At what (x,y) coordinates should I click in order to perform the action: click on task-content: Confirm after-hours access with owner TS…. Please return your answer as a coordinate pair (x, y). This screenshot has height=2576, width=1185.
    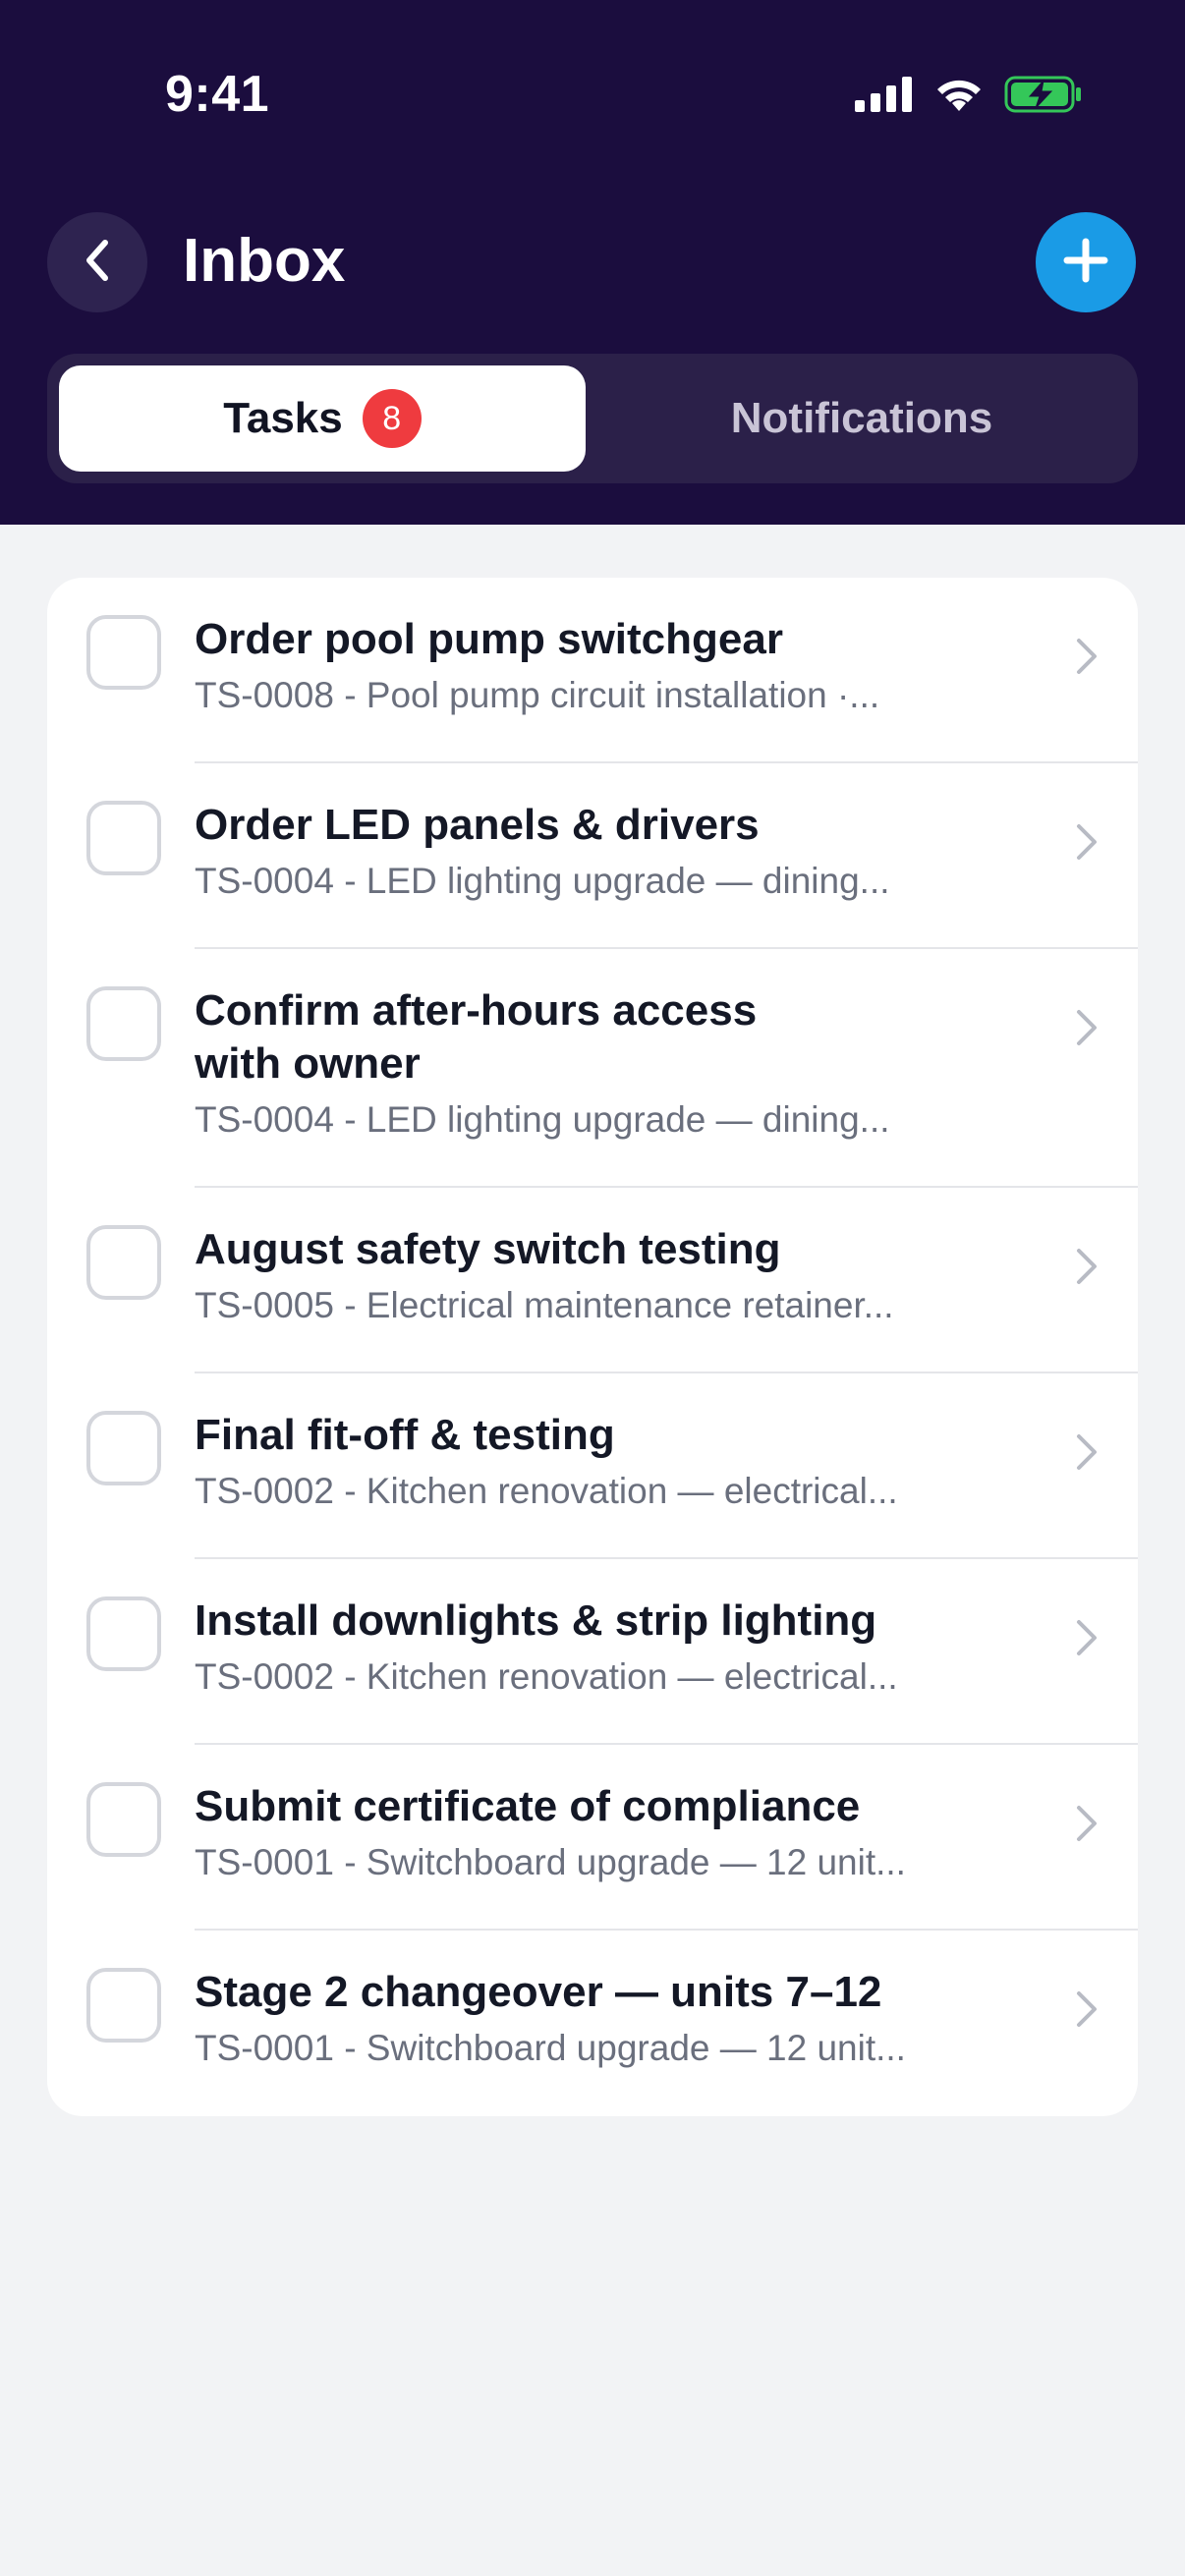
    Looking at the image, I should click on (542, 1064).